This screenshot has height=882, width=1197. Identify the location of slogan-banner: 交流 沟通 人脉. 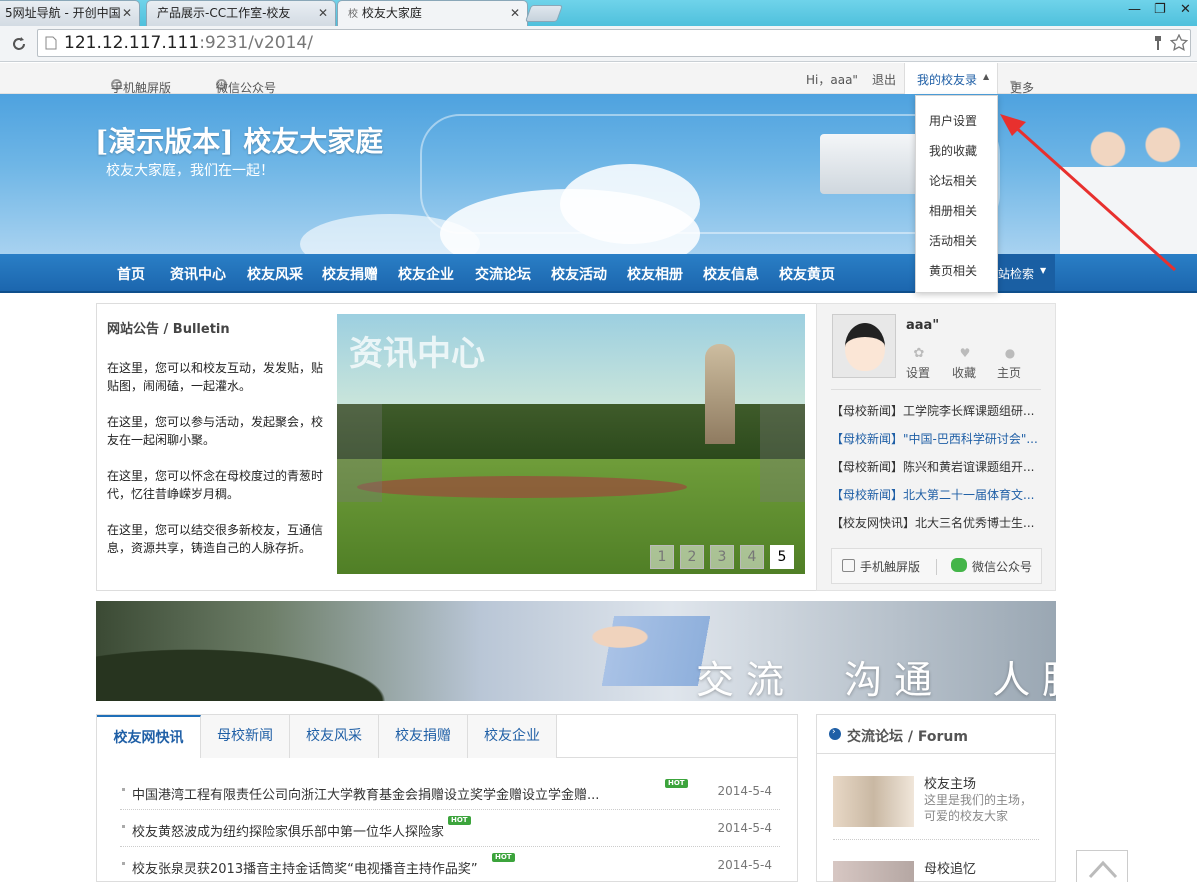
(576, 651).